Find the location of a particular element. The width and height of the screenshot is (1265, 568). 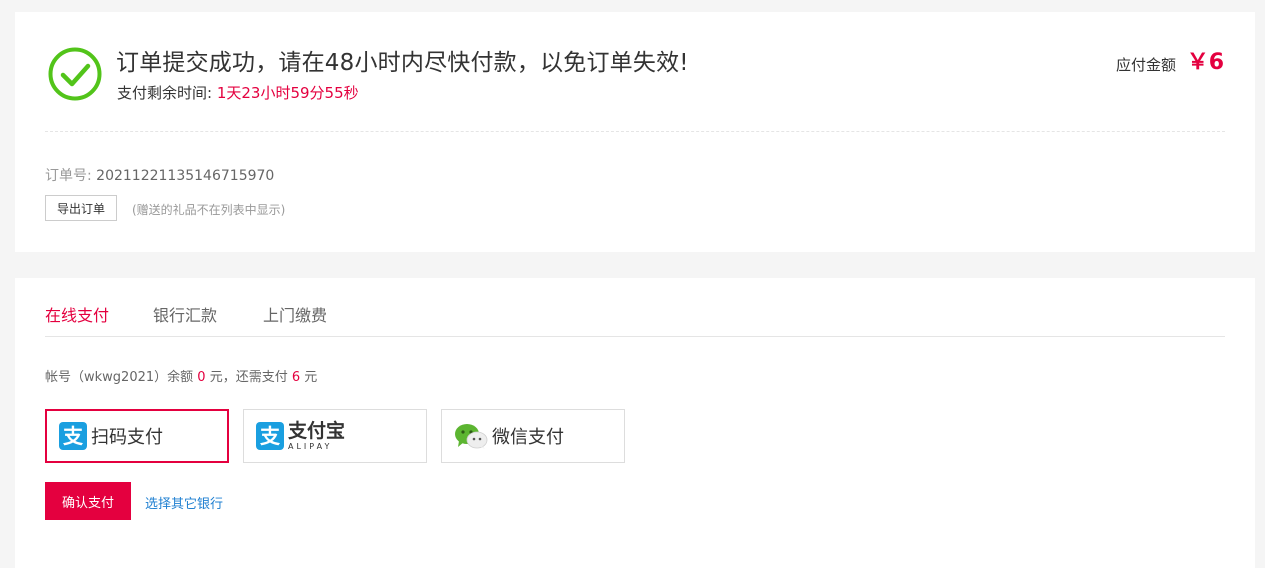

account-prefix: 帐号（wkwg2021）余额 is located at coordinates (119, 377).